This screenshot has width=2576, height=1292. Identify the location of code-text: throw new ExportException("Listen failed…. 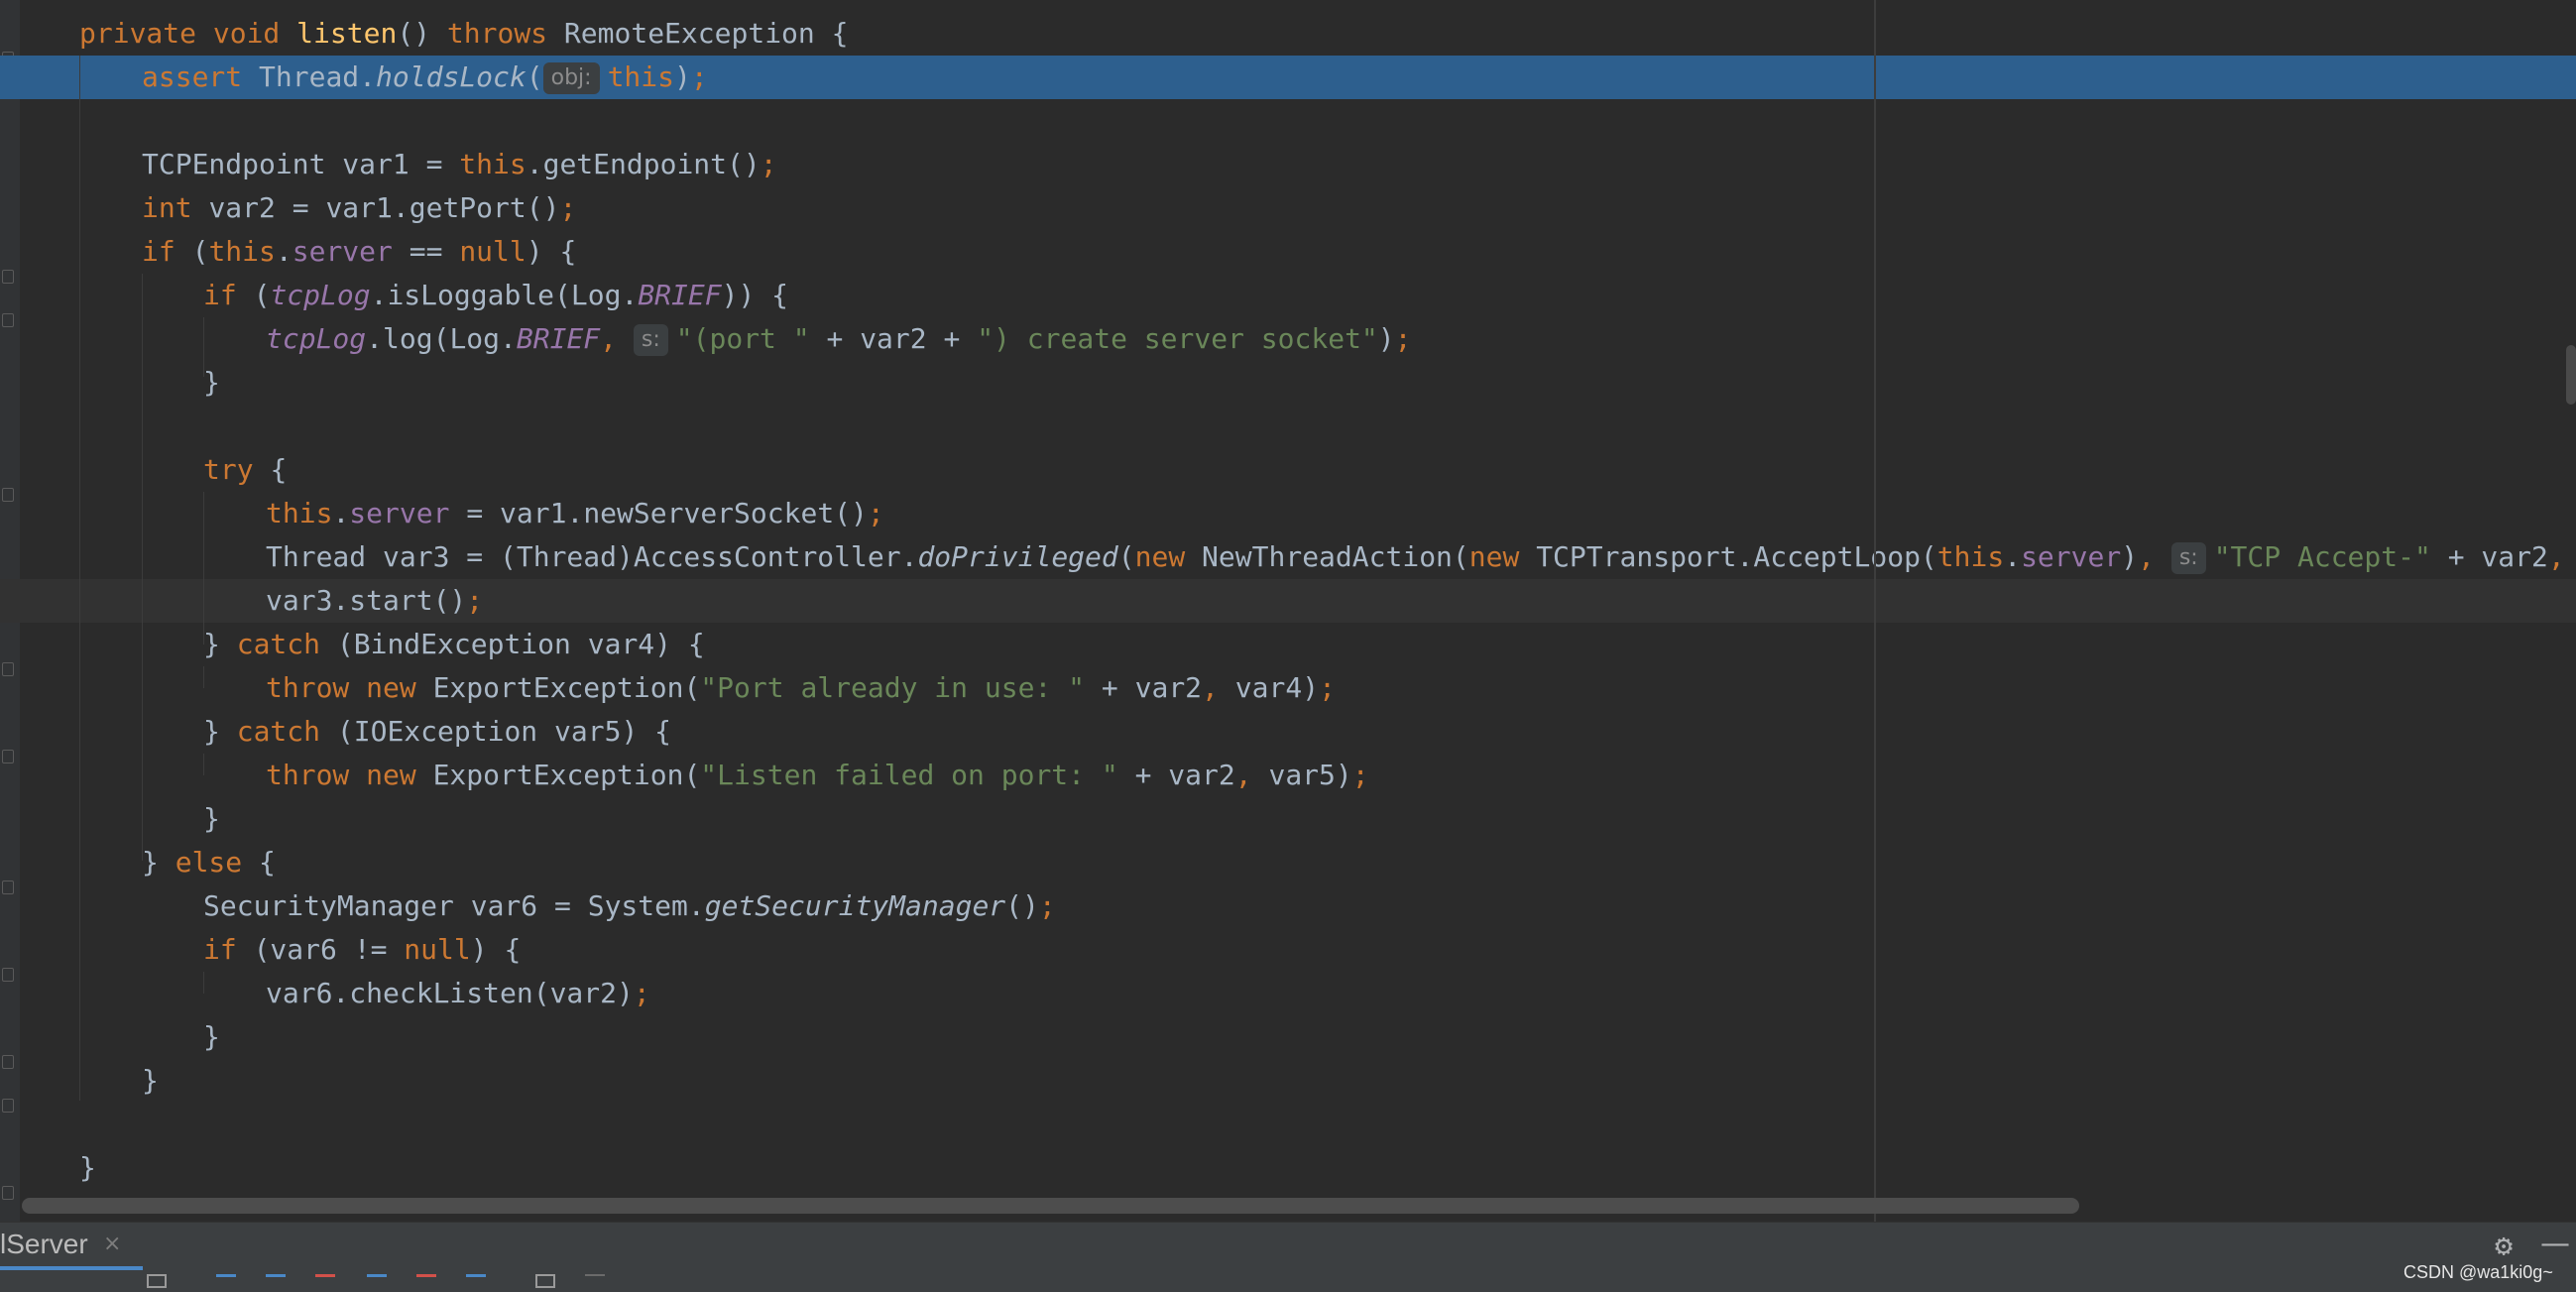
(817, 775).